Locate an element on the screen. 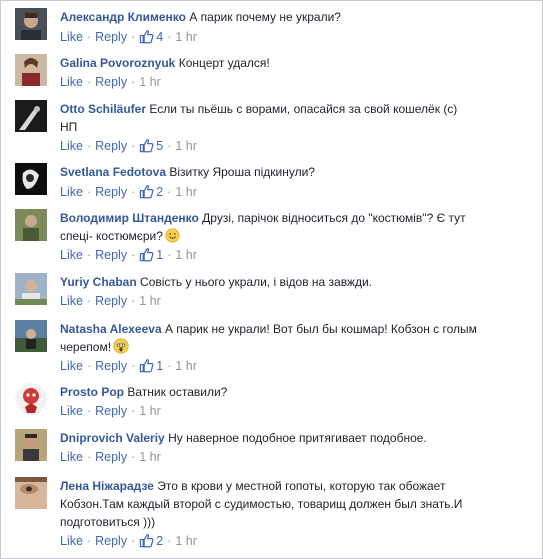  comment-author: Лена Ніжарадзе is located at coordinates (107, 486).